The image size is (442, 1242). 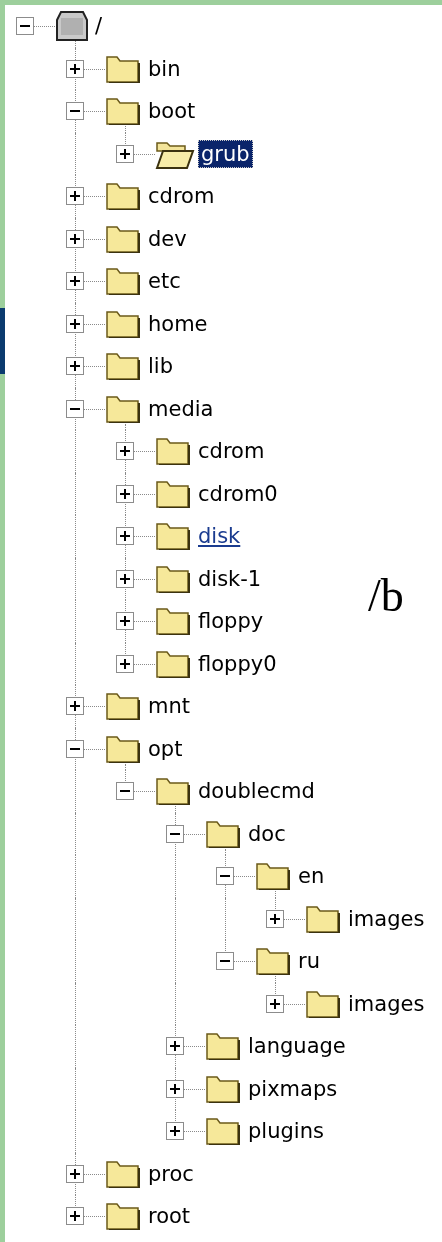 I want to click on folder-label: etc, so click(x=164, y=281).